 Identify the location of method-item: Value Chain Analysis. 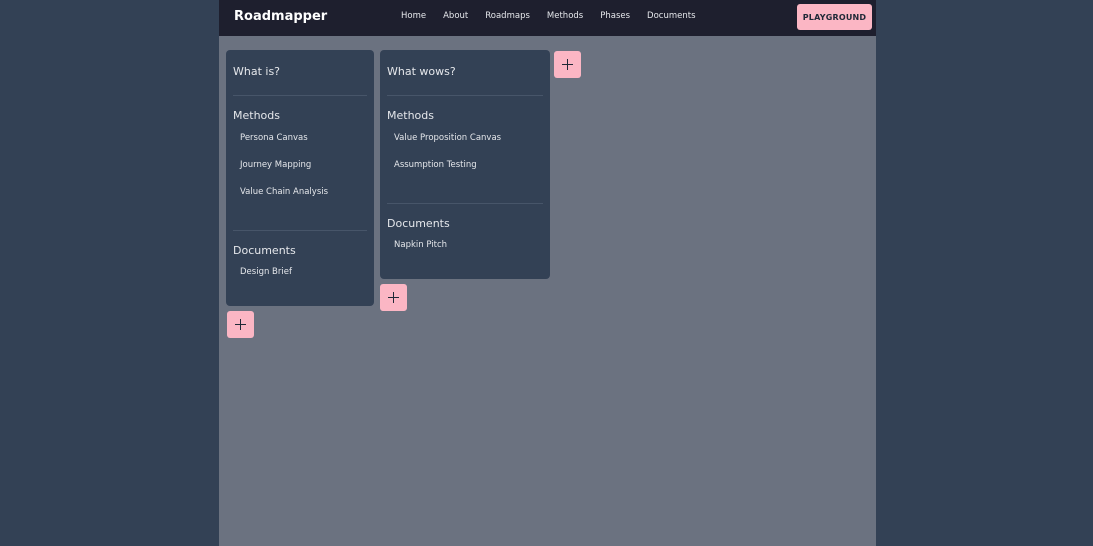
(284, 192).